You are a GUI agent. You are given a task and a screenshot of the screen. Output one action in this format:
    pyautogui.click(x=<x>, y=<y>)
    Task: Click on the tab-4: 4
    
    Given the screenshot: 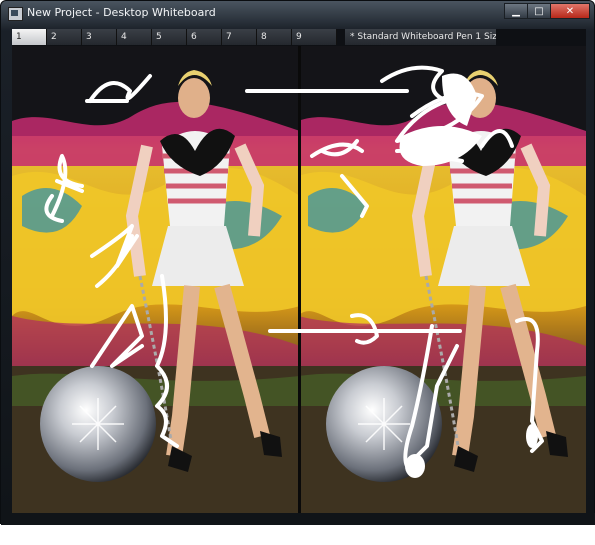 What is the action you would take?
    pyautogui.click(x=134, y=37)
    